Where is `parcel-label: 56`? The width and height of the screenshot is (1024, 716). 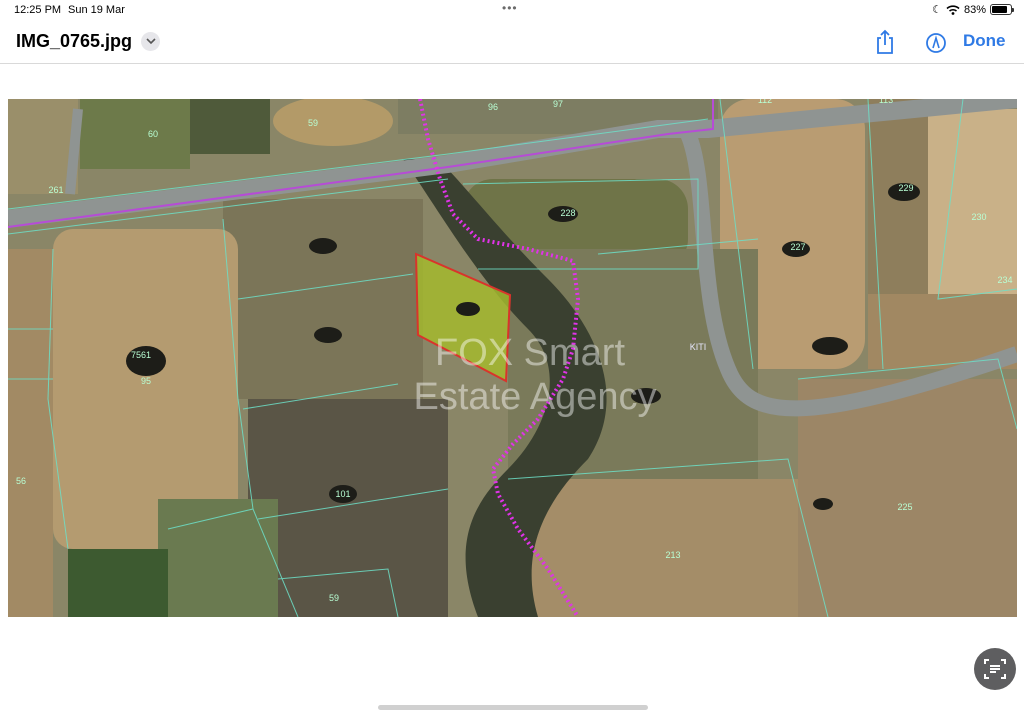
parcel-label: 56 is located at coordinates (21, 481).